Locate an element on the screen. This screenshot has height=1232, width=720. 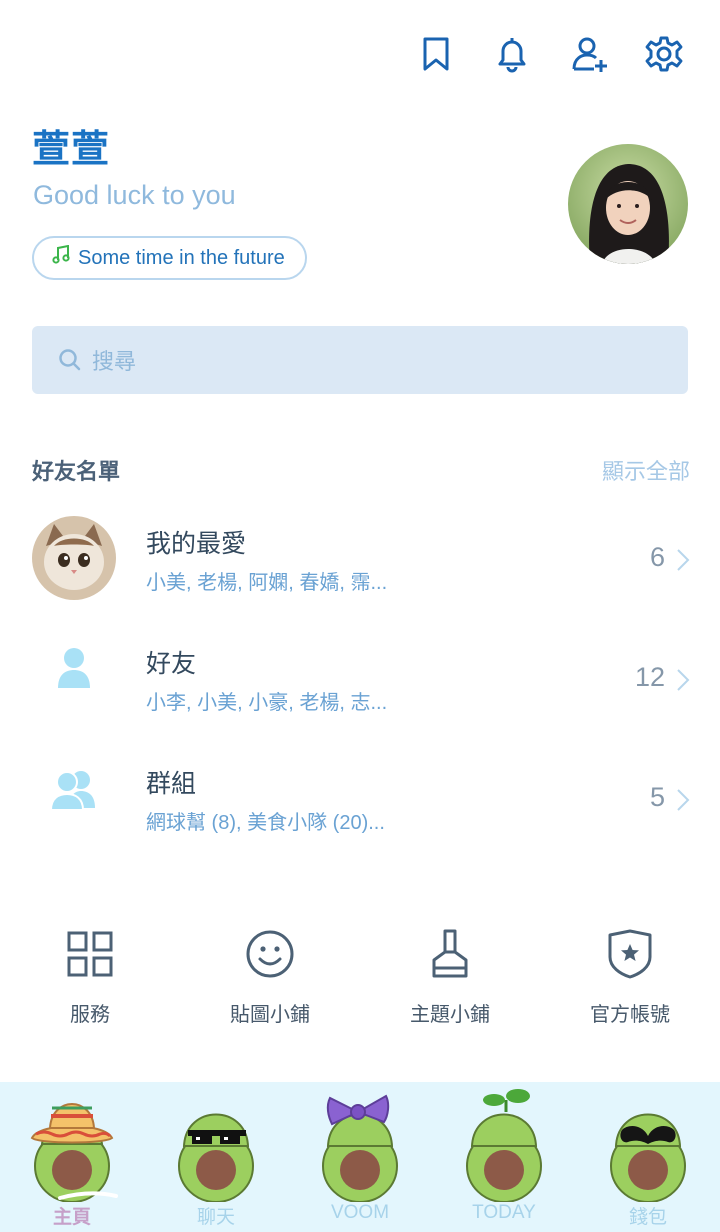
service-label: 貼圖小鋪 is located at coordinates (270, 1015).